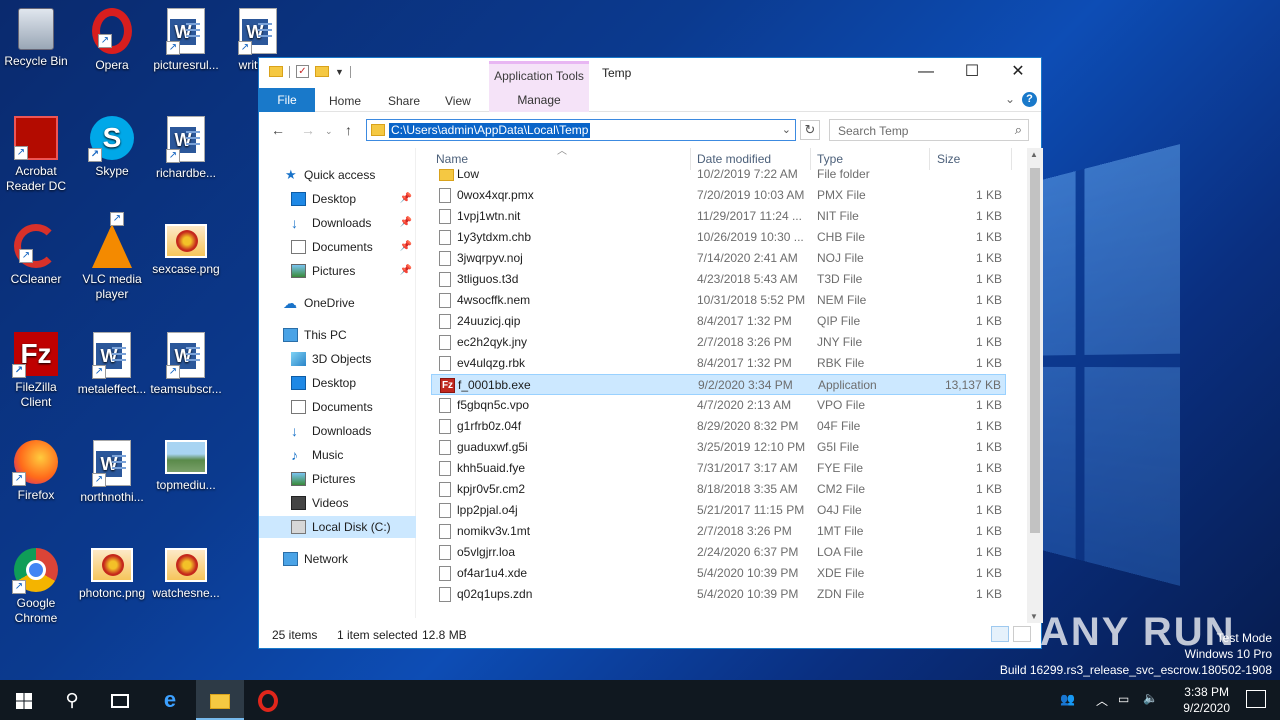  What do you see at coordinates (298, 407) in the screenshot?
I see `documents-icon` at bounding box center [298, 407].